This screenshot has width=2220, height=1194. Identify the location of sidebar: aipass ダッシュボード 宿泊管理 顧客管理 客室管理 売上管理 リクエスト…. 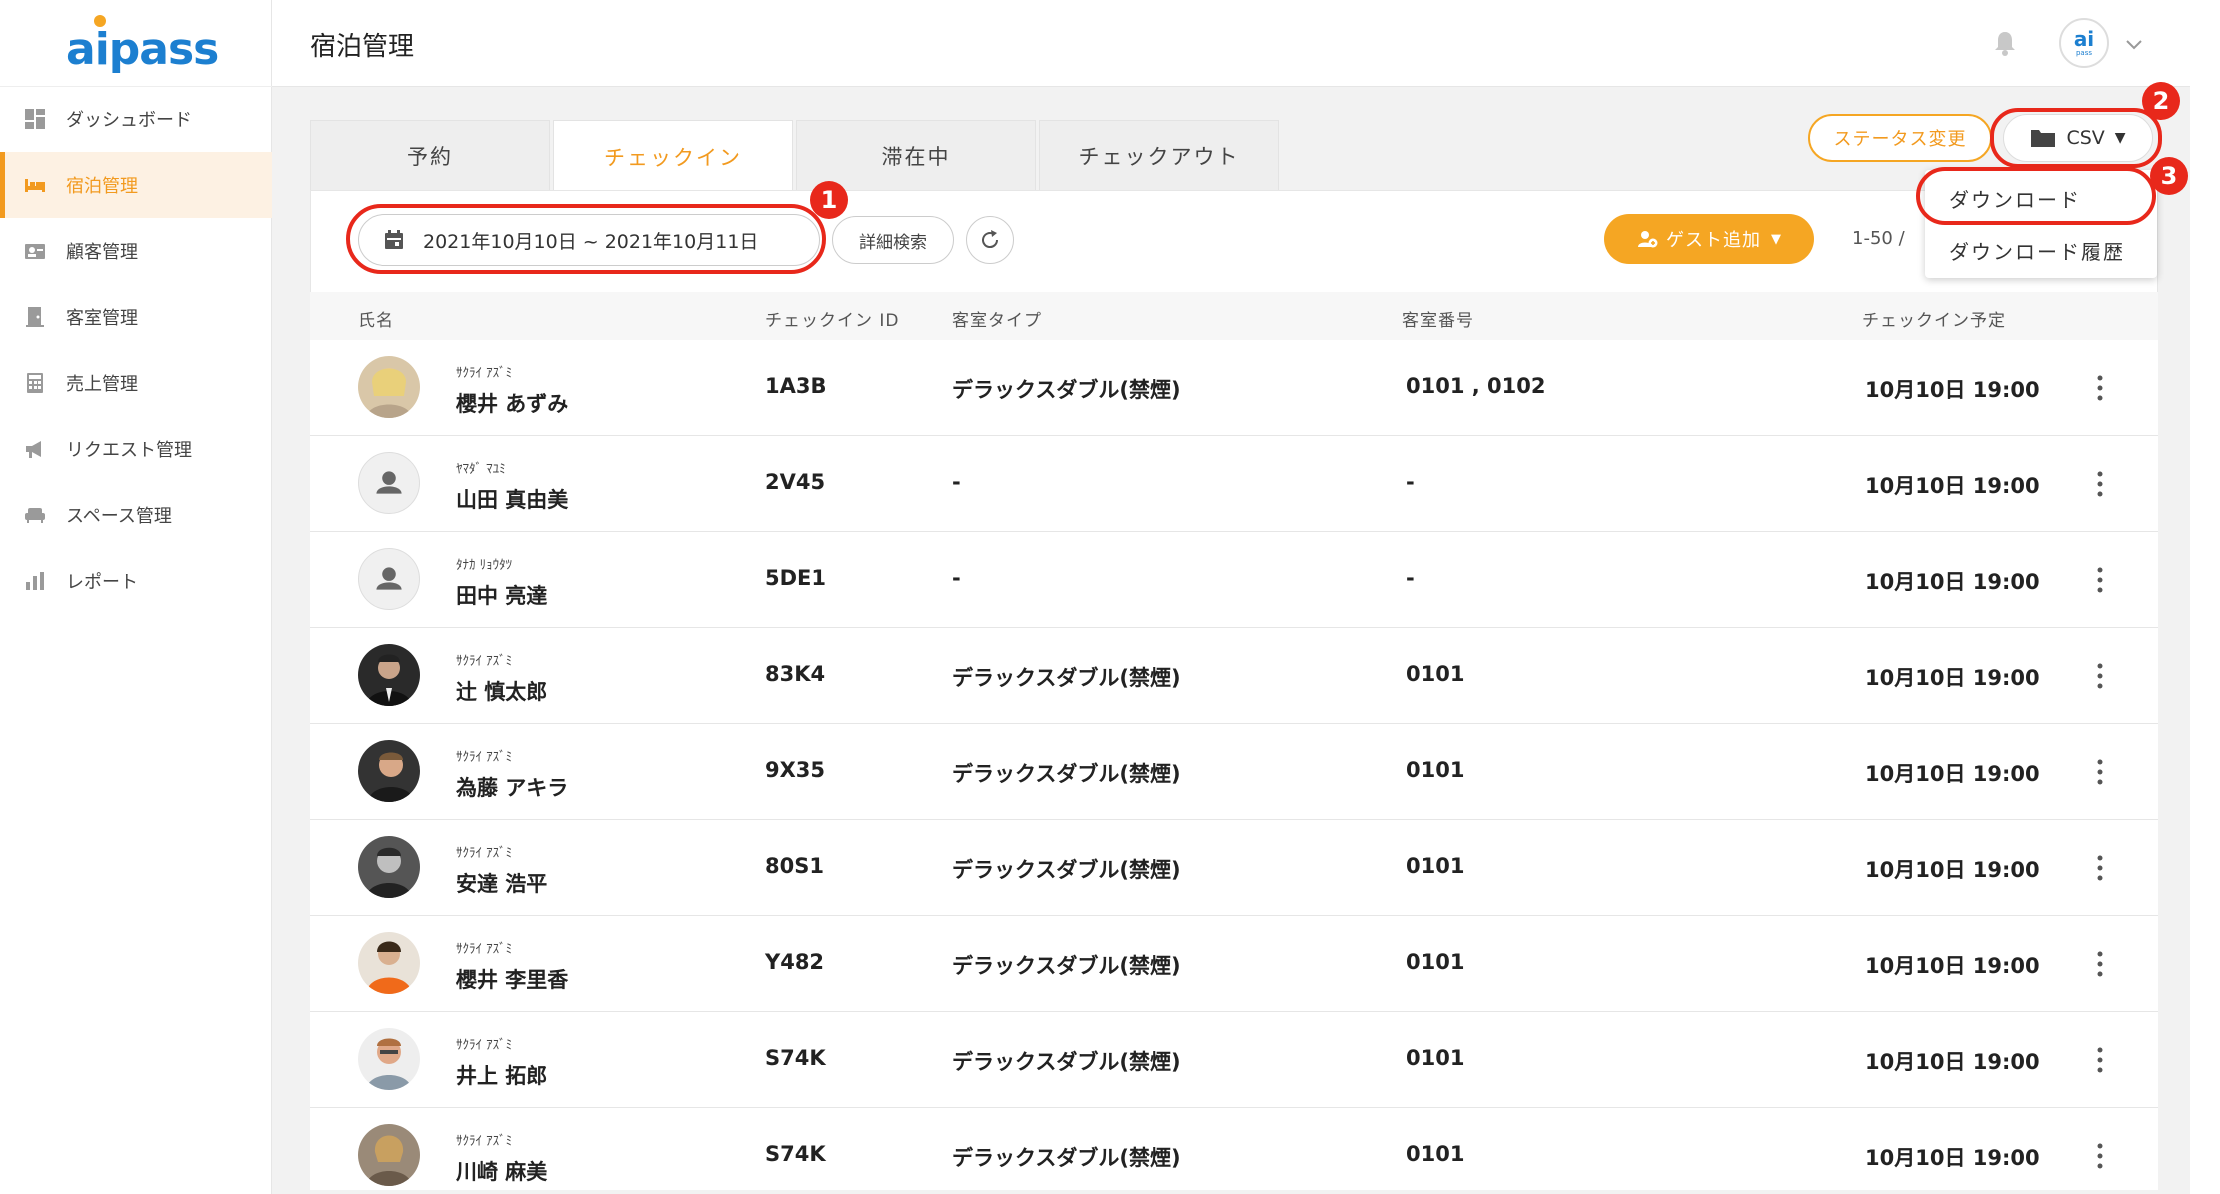
(136, 597).